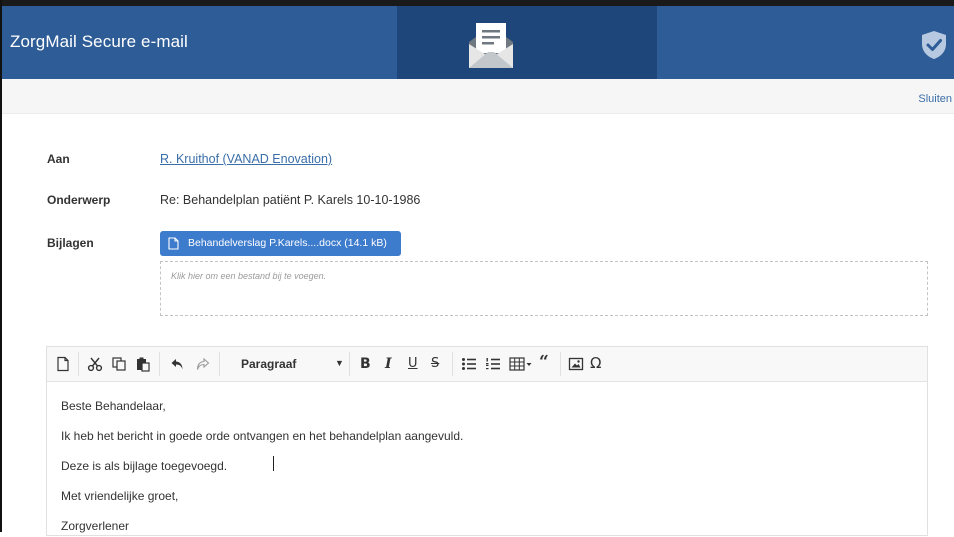 This screenshot has width=954, height=537. I want to click on chevron-down-icon: ▼, so click(339, 363).